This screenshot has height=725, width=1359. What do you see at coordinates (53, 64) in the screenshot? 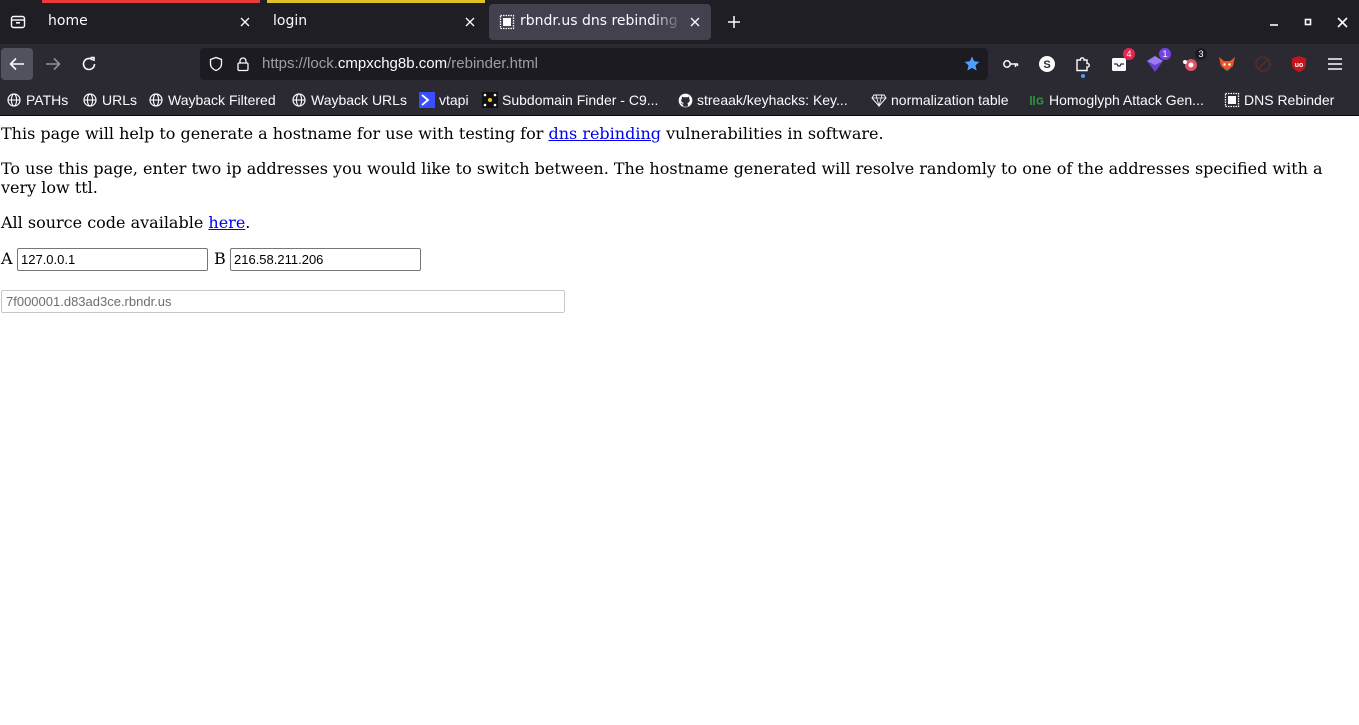
I see `forward-button` at bounding box center [53, 64].